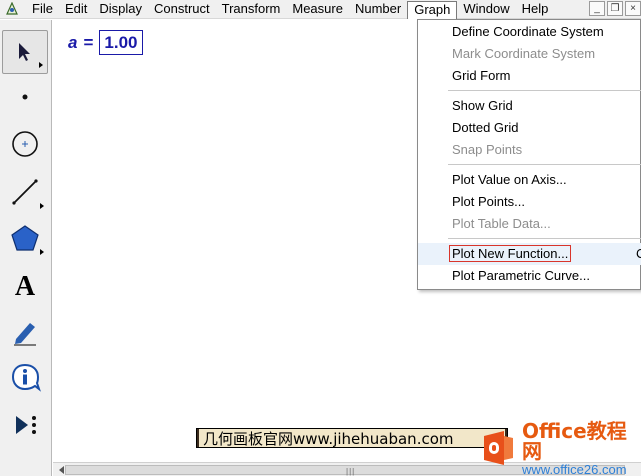  I want to click on marker-icon, so click(25, 334).